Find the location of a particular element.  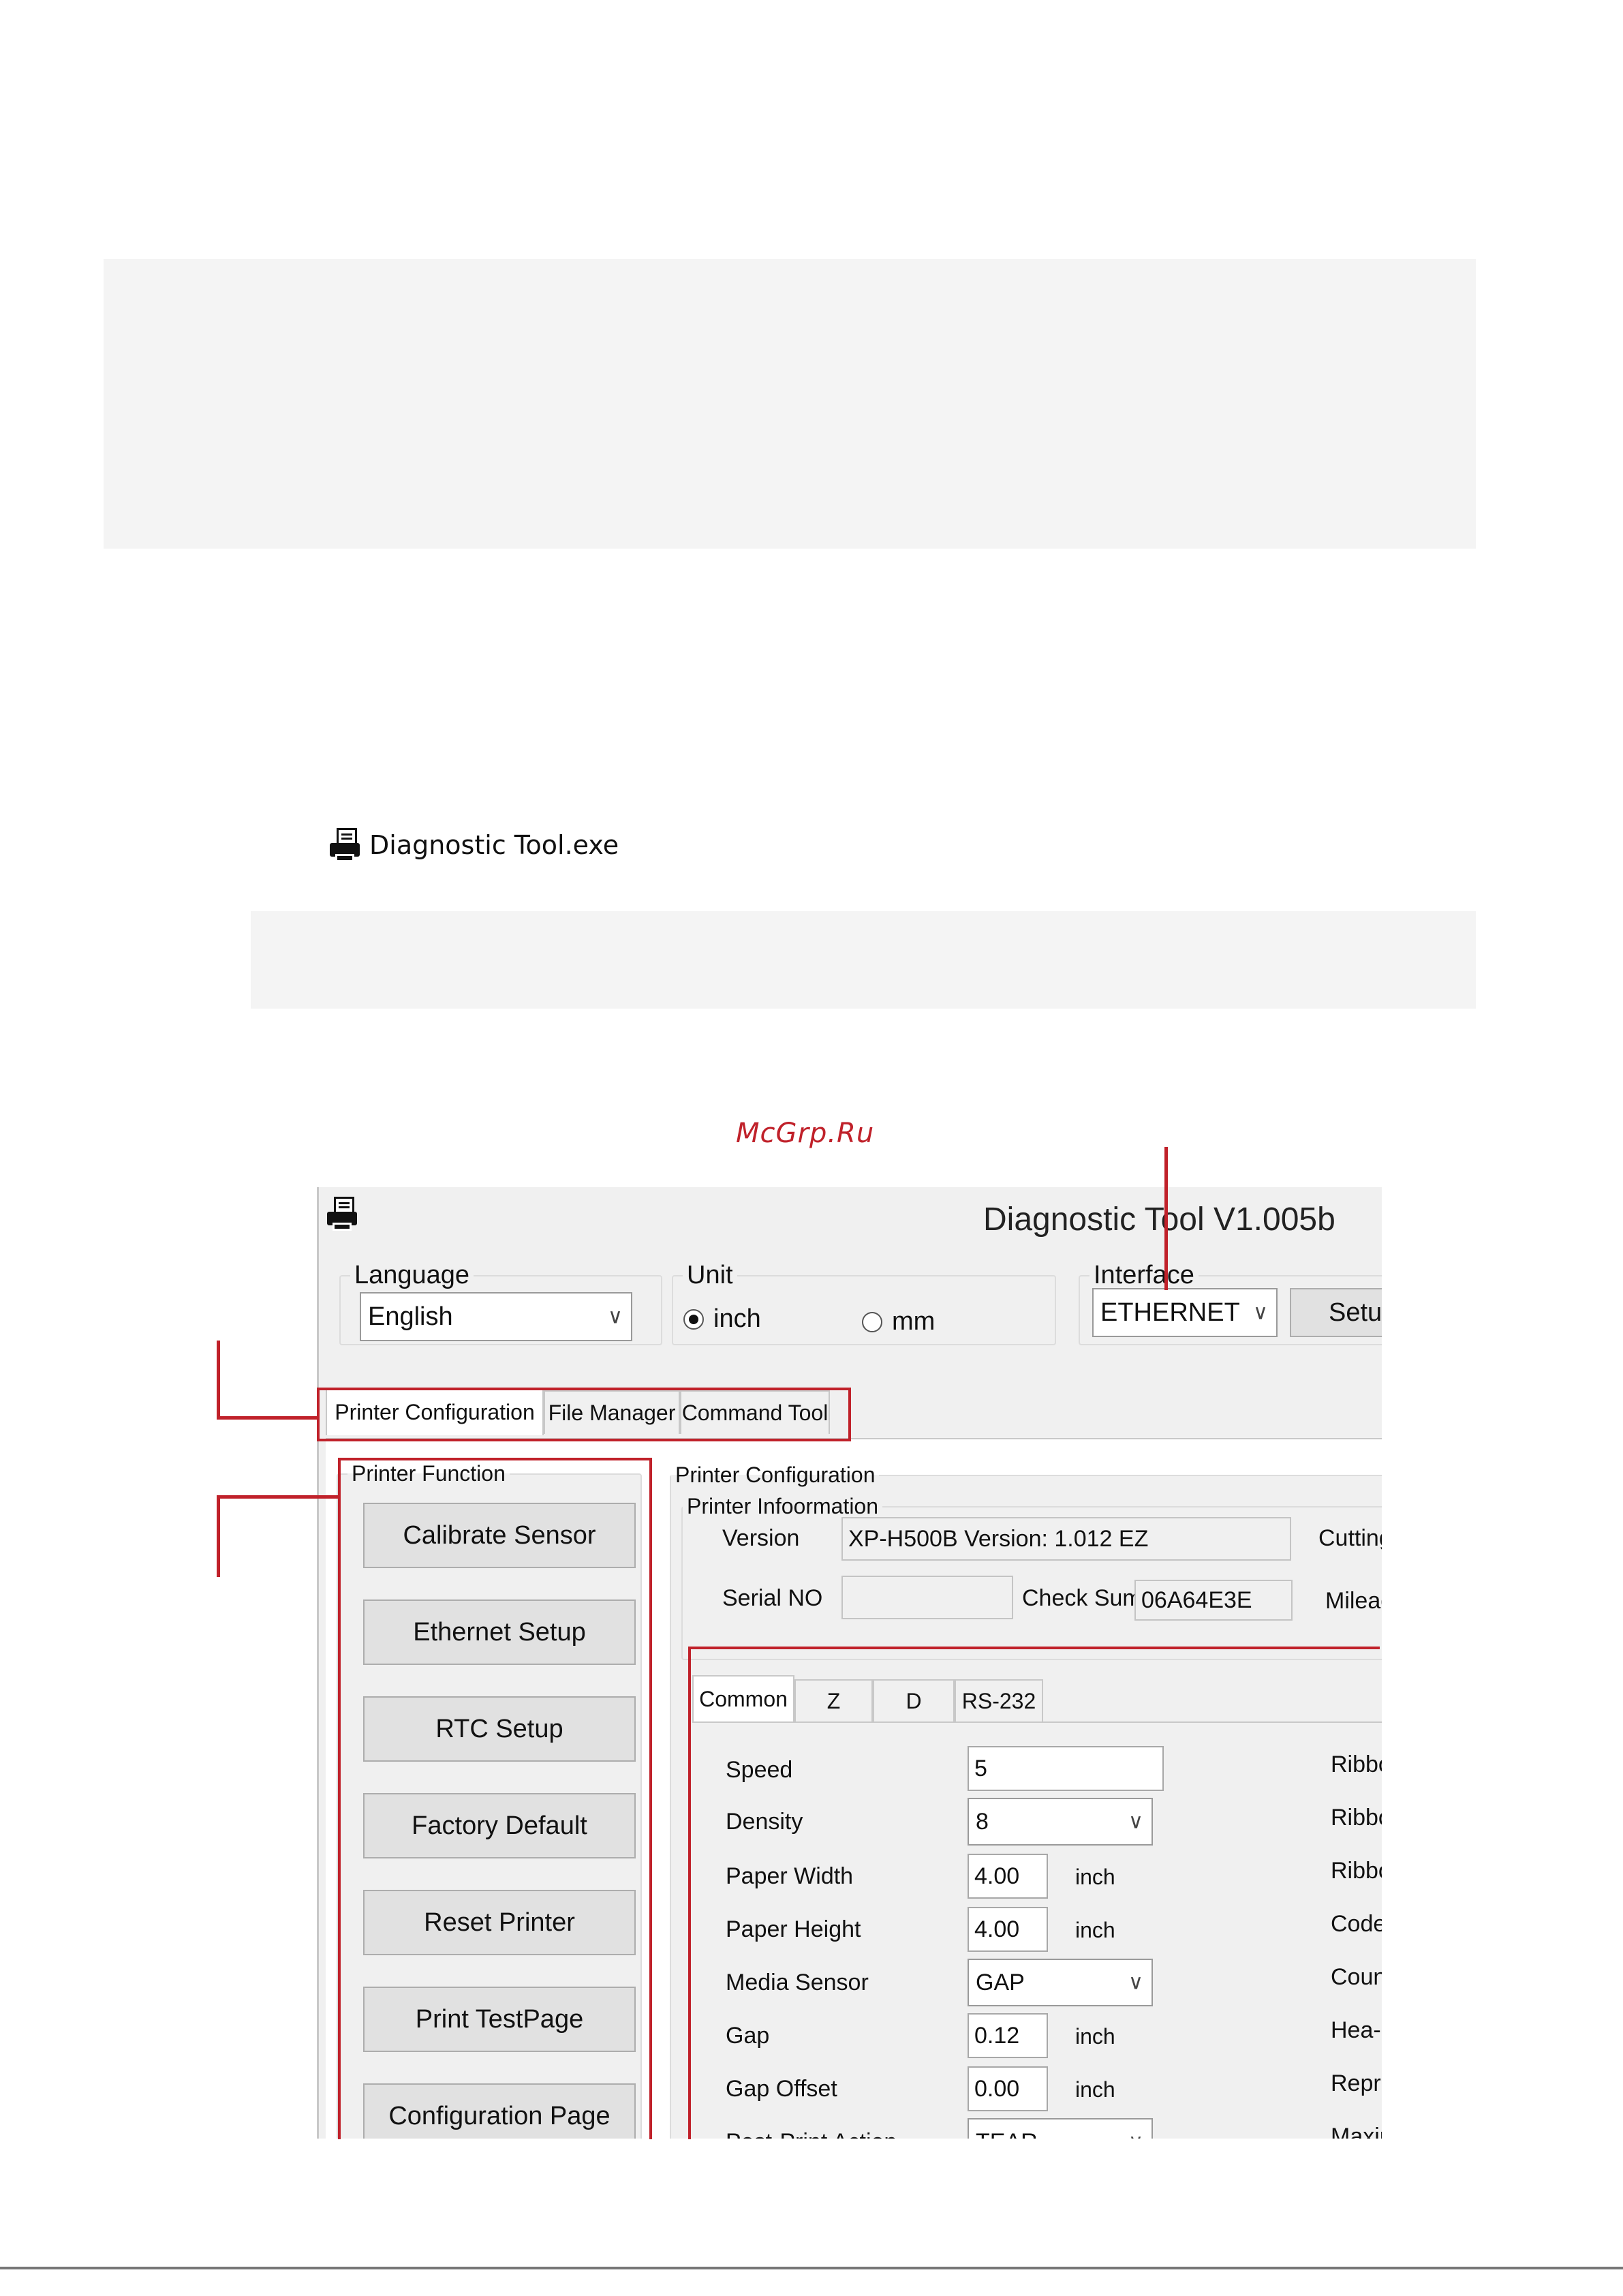

title-bar: Diagnostic Tool V1.005b is located at coordinates (850, 1217).